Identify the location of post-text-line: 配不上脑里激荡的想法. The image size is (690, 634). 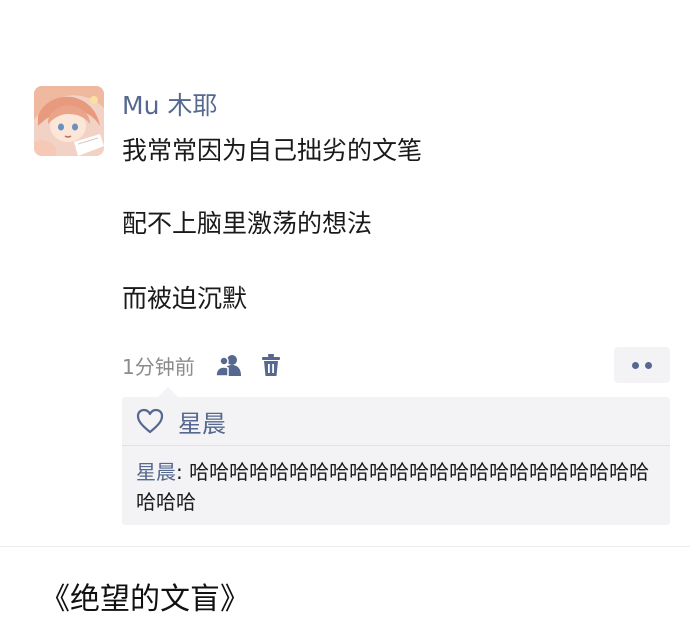
(247, 223).